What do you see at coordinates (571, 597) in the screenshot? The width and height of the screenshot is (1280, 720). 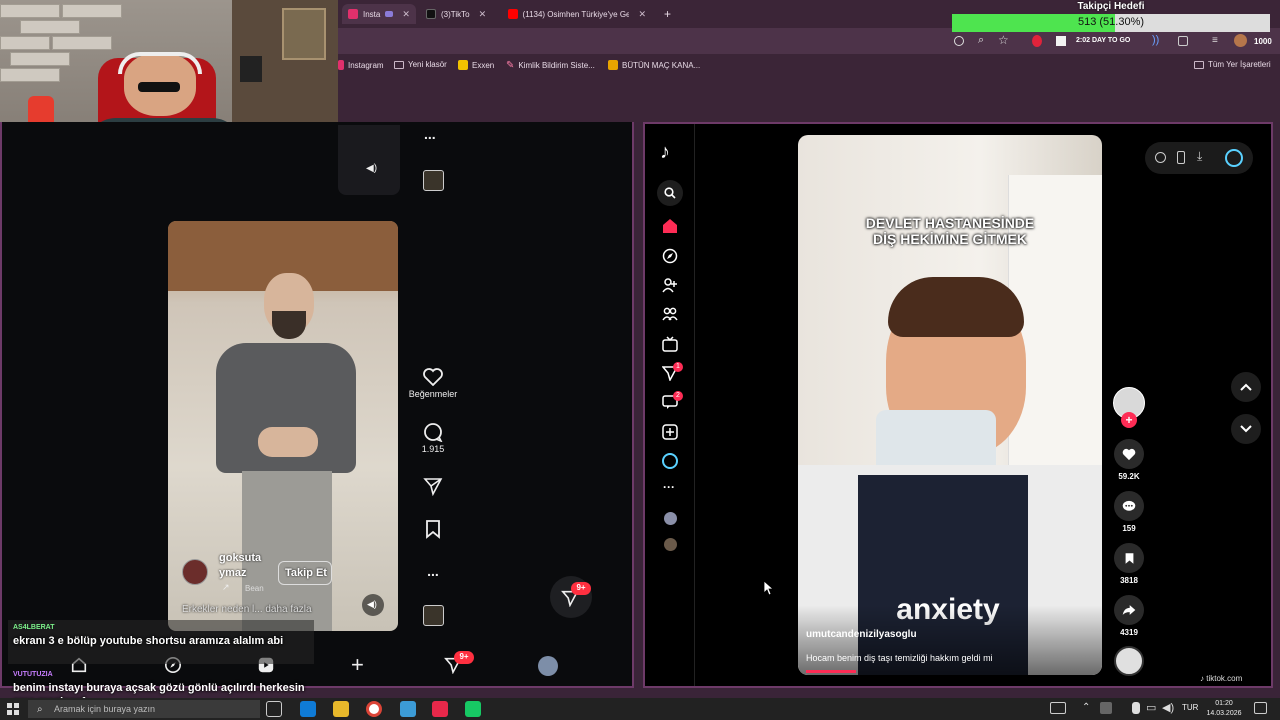 I see `messages-fab: 9+` at bounding box center [571, 597].